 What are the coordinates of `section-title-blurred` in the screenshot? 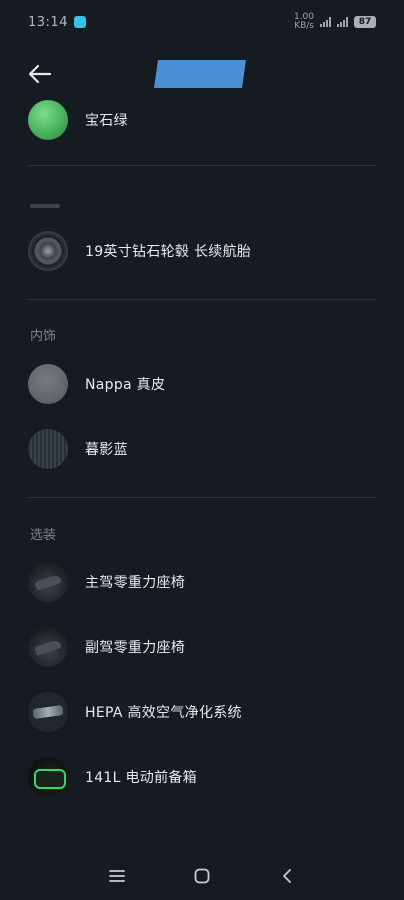 It's located at (45, 206).